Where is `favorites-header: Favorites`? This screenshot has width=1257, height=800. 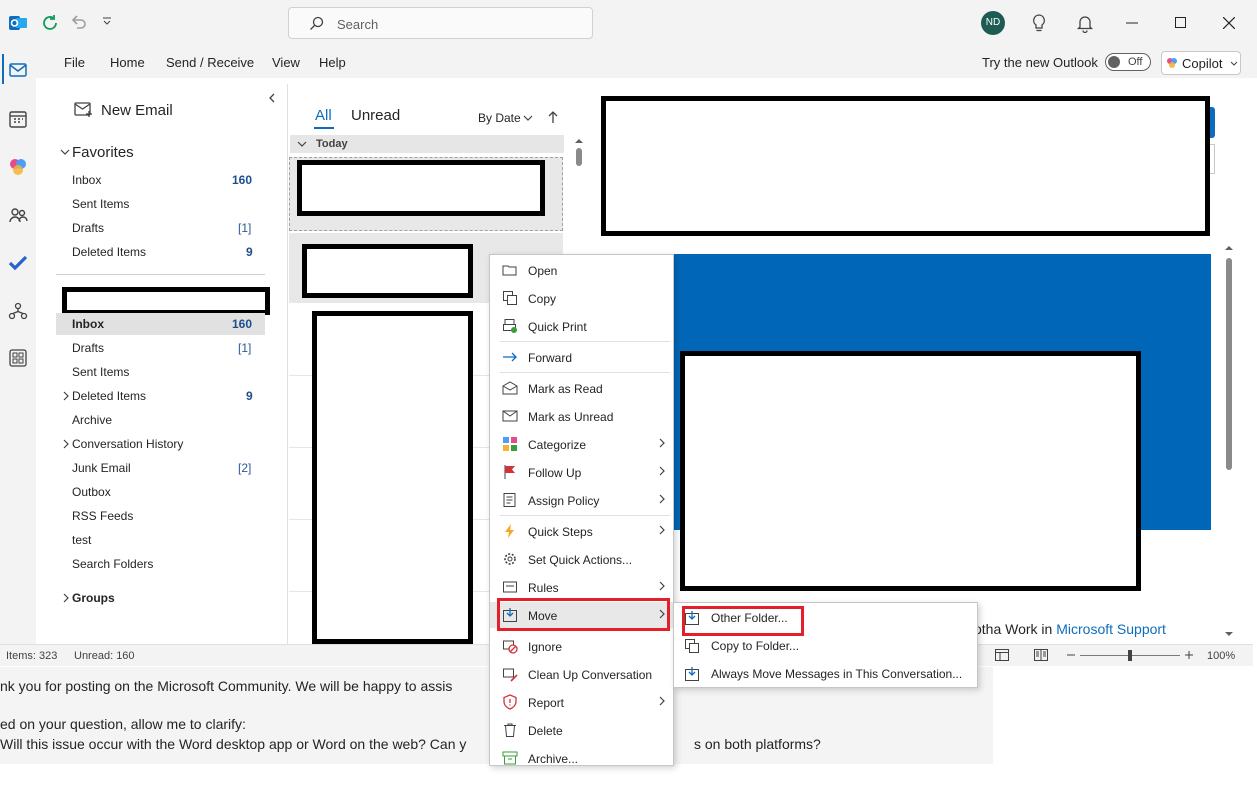 favorites-header: Favorites is located at coordinates (103, 152).